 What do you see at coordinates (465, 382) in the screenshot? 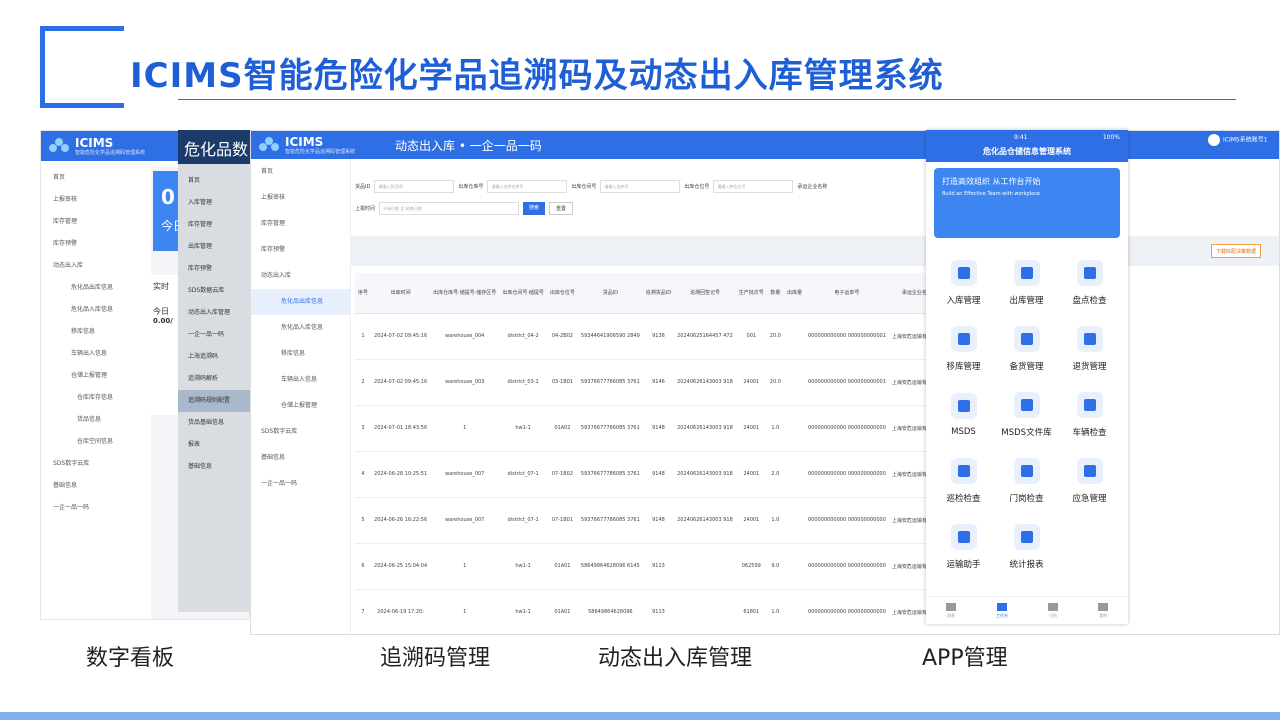
I see `table-cell: warehouse_003` at bounding box center [465, 382].